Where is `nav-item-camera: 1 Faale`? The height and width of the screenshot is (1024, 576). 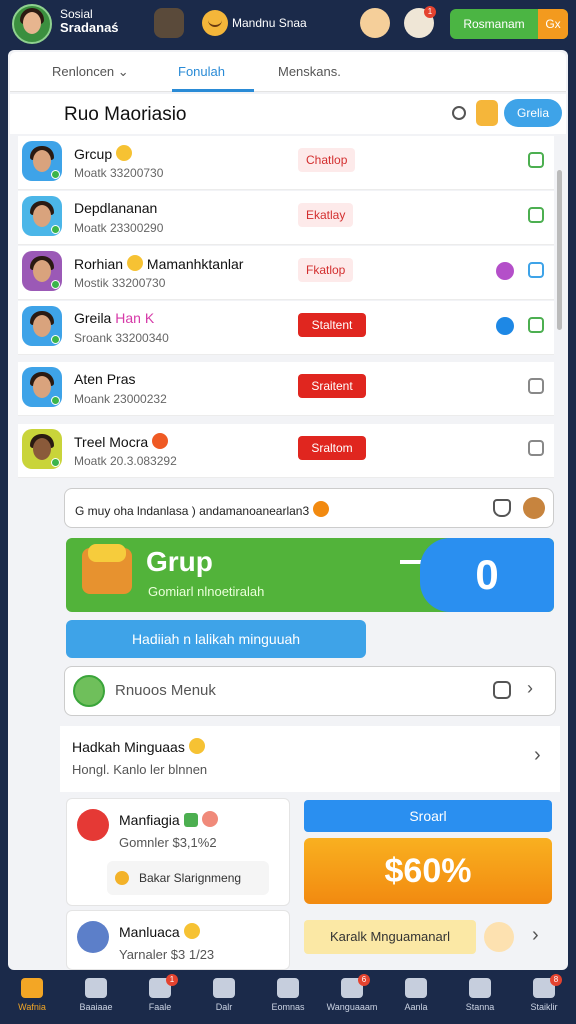
nav-item-camera: 1 Faale is located at coordinates (160, 997).